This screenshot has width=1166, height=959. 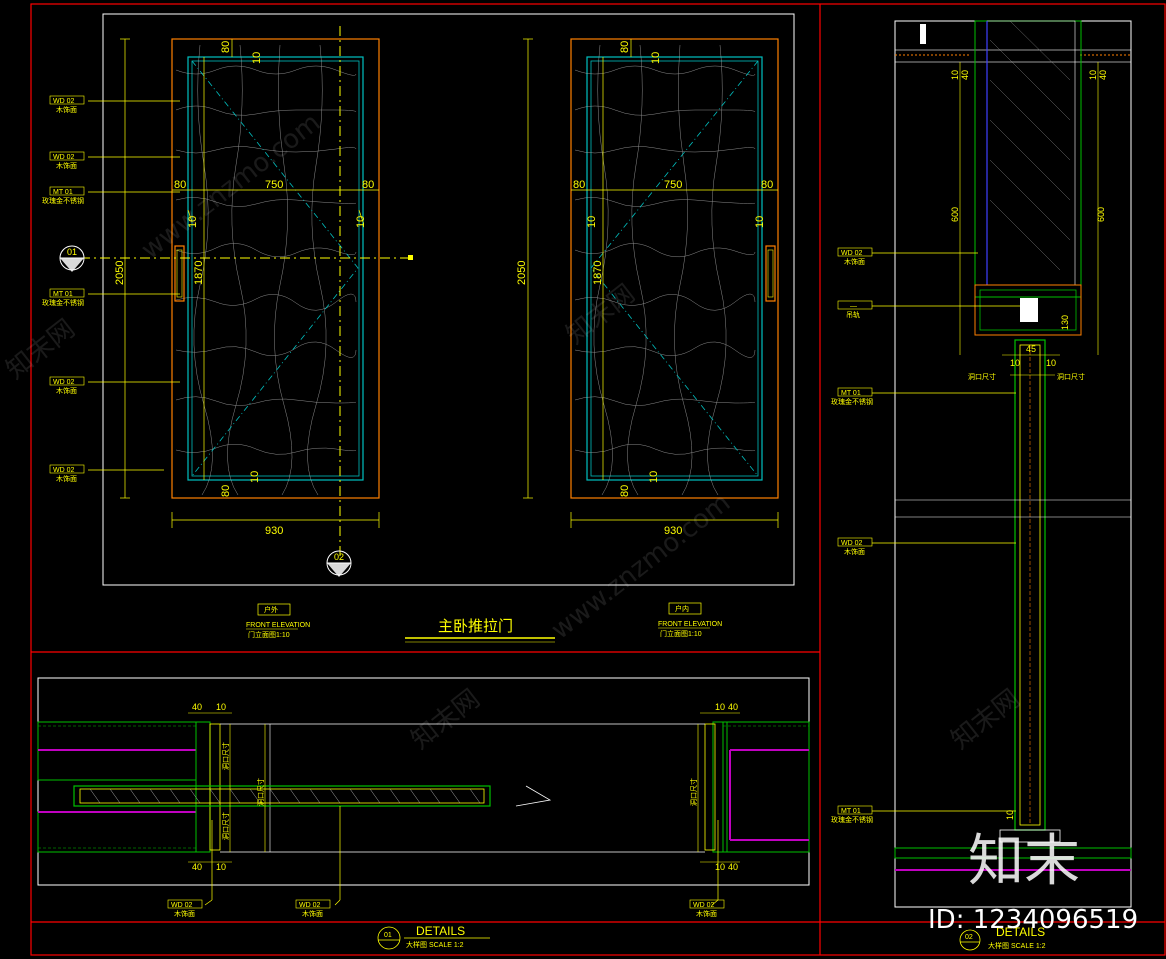 I want to click on detail01-dims, so click(x=464, y=787).